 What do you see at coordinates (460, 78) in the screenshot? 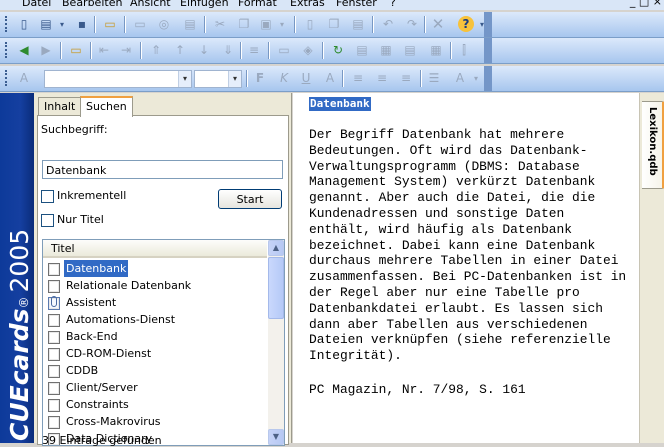
I see `text-color-icon: A` at bounding box center [460, 78].